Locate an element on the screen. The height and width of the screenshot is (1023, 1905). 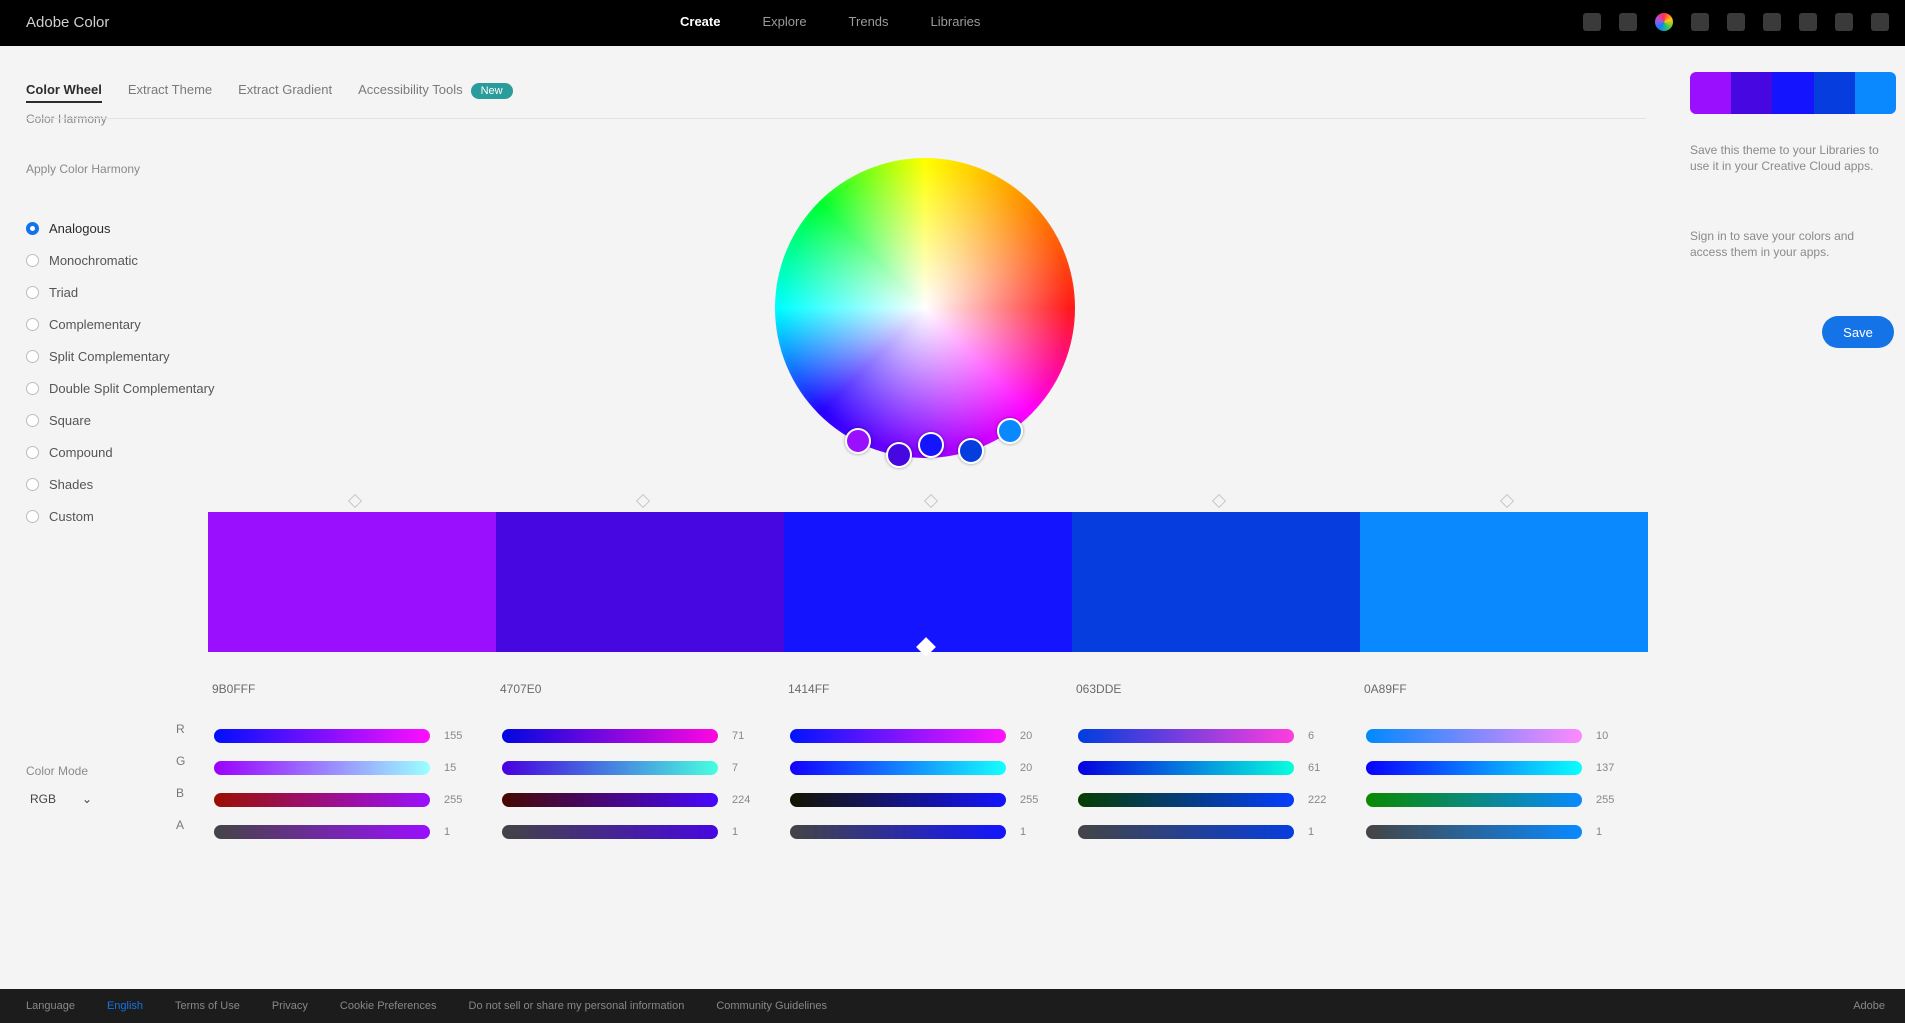
apps-icon is located at coordinates (1700, 22).